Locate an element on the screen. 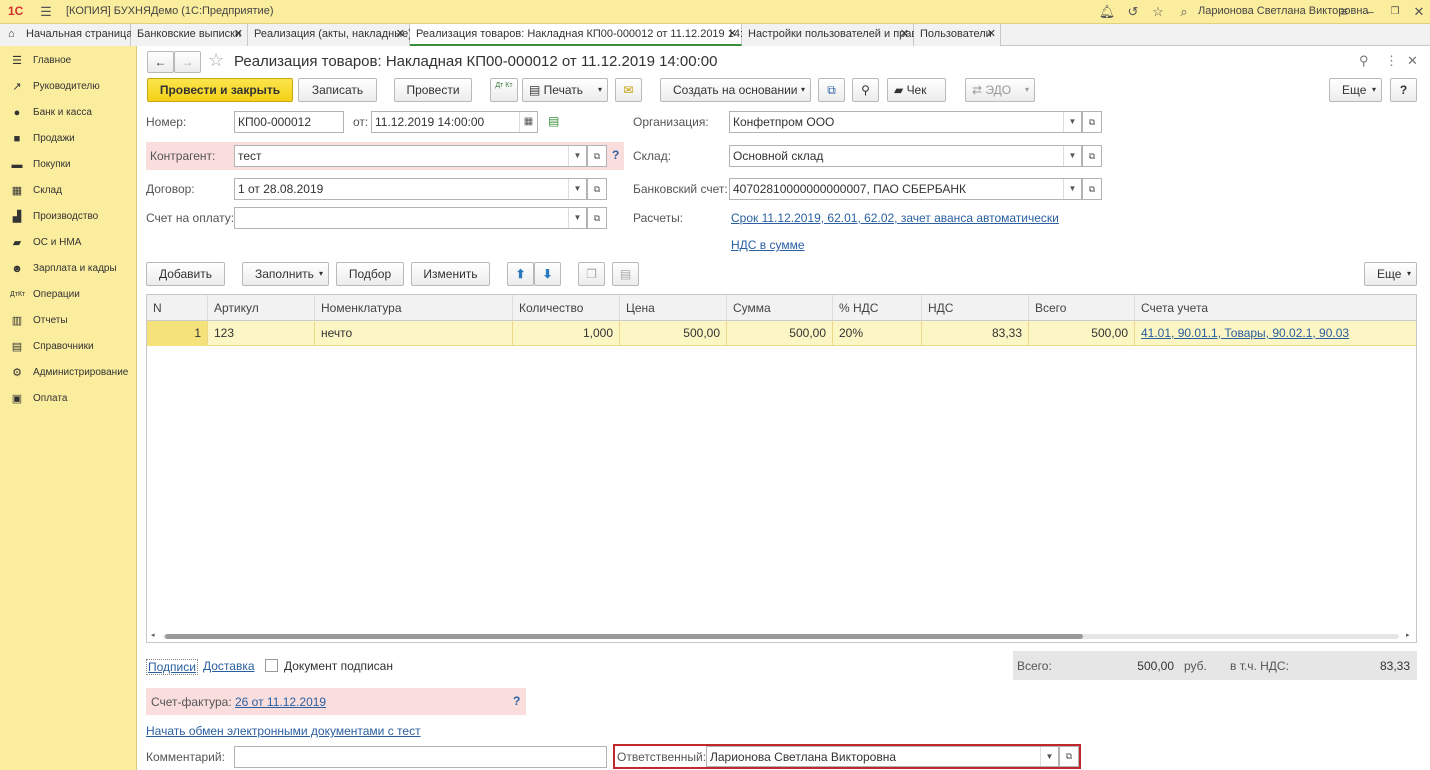 The height and width of the screenshot is (770, 1430). sidebar-item-warehouse: ▦ Склад is located at coordinates (68, 191).